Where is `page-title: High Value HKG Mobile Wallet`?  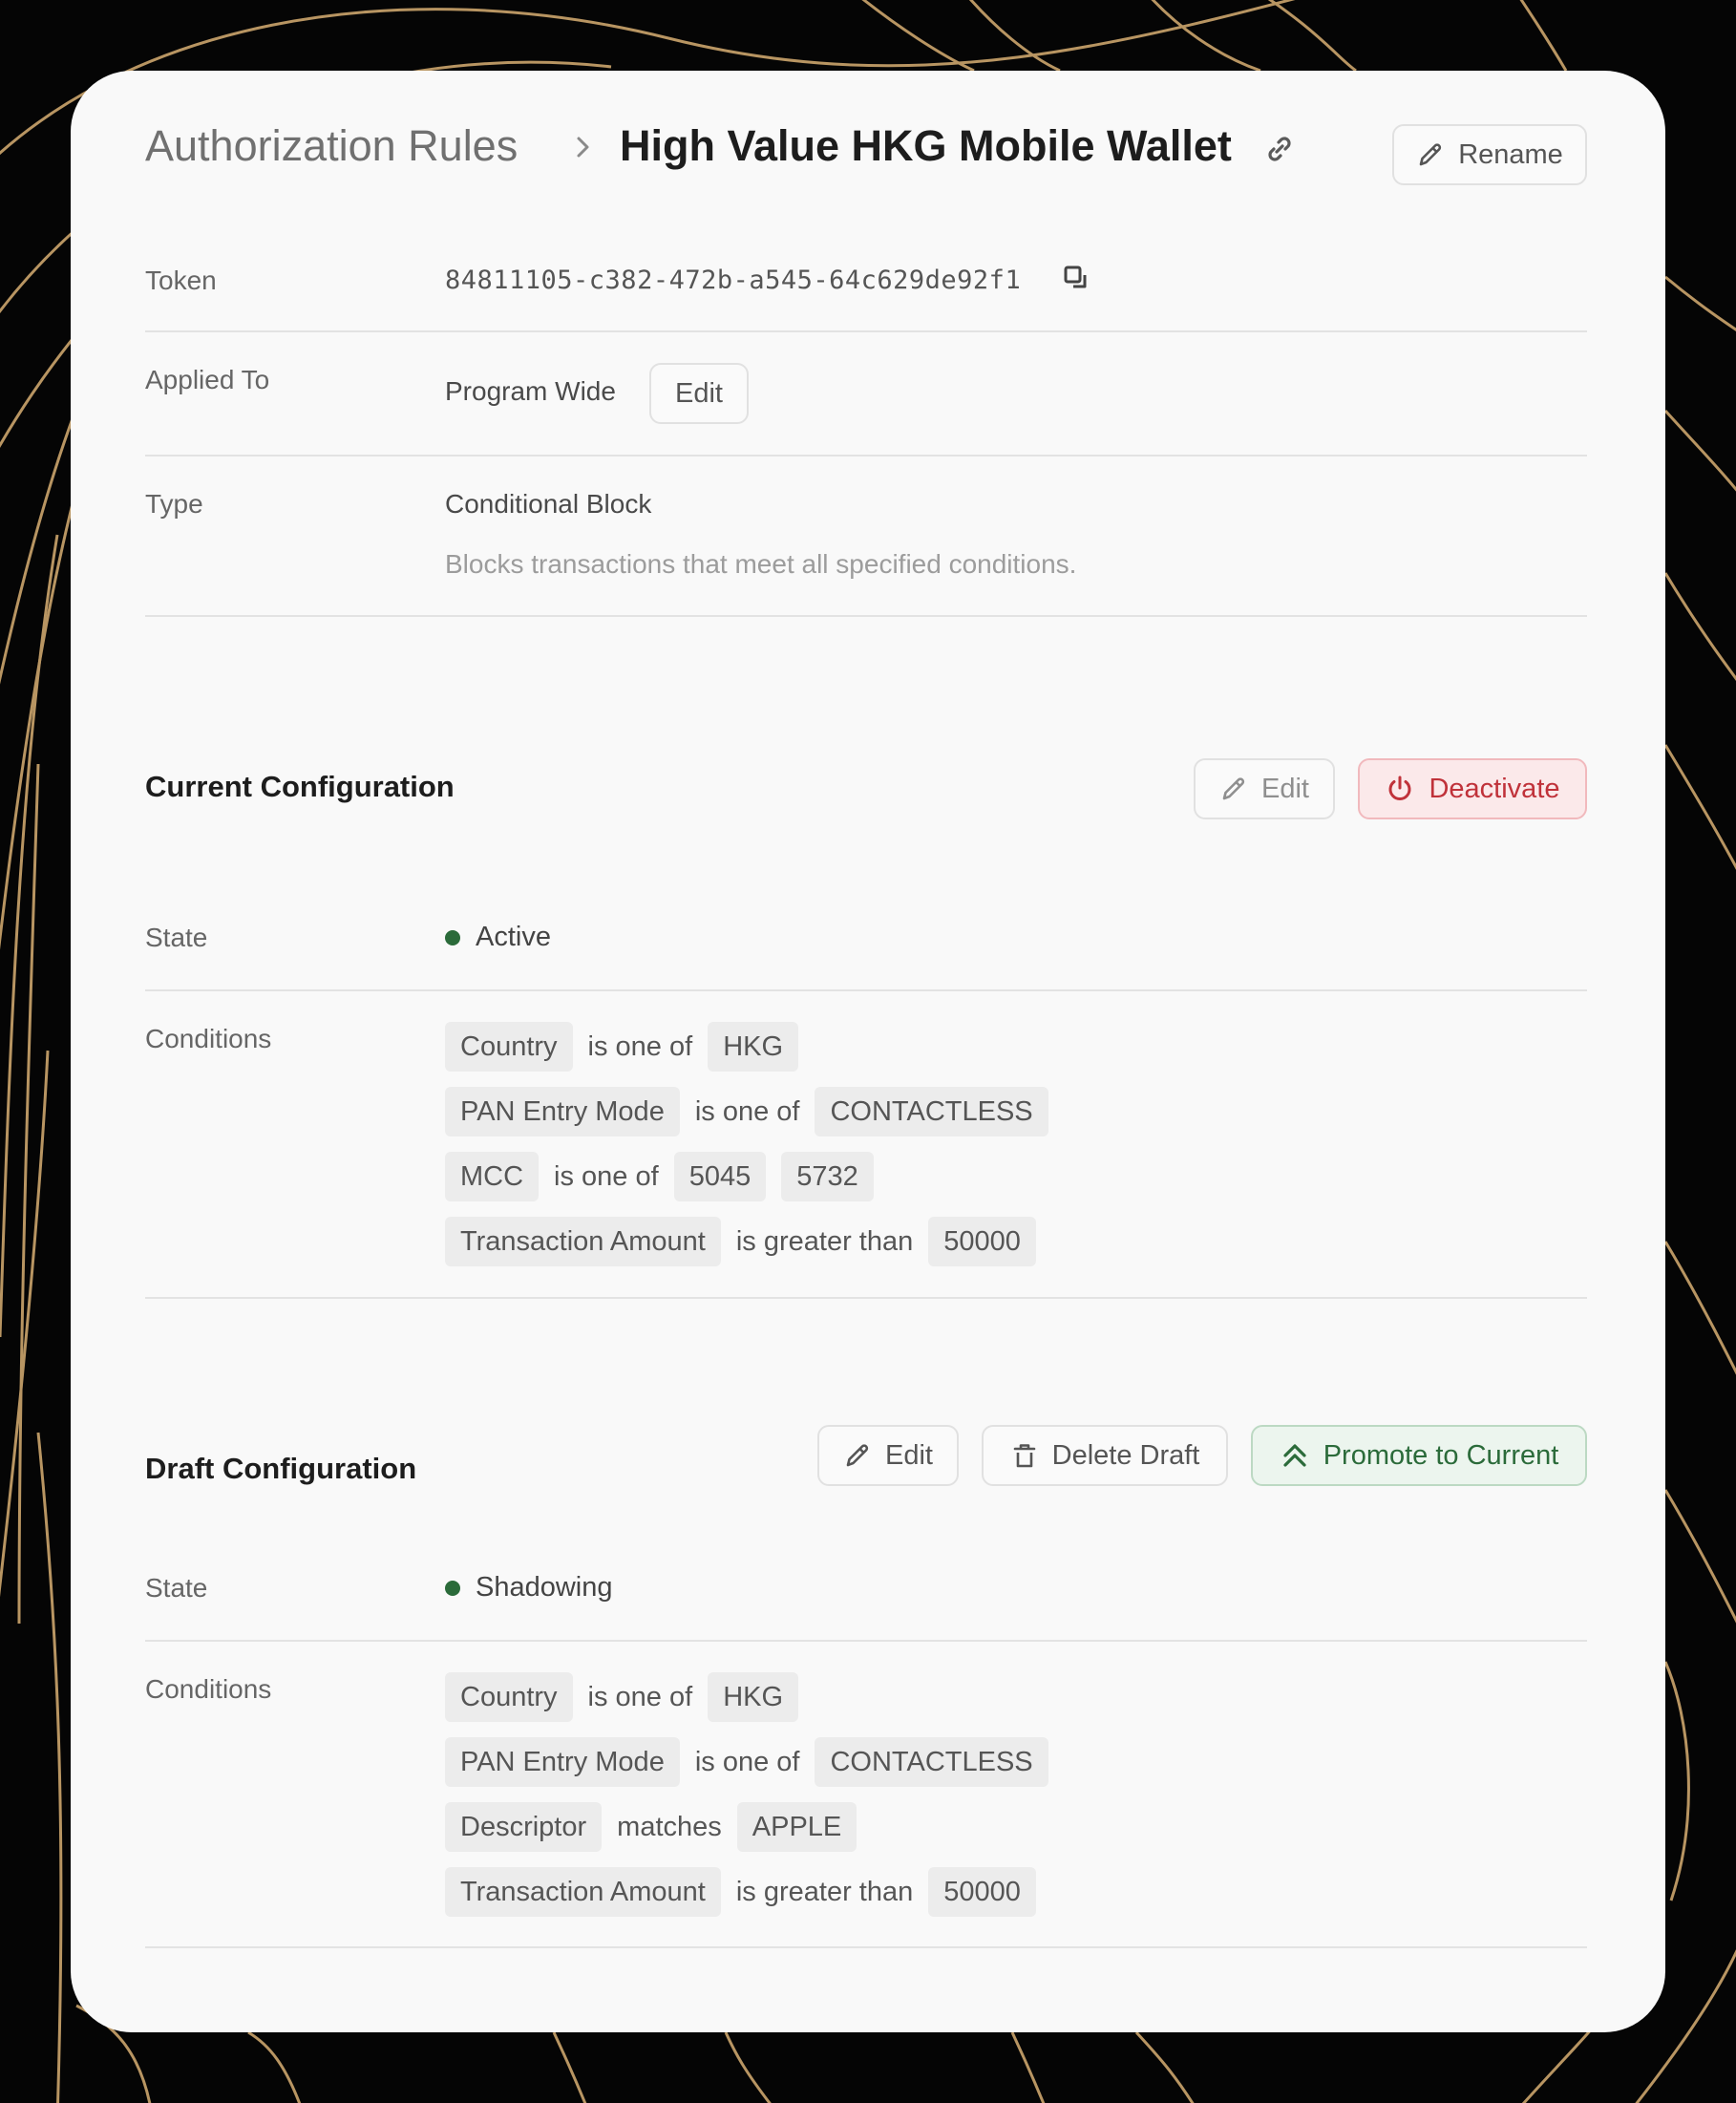 page-title: High Value HKG Mobile Wallet is located at coordinates (926, 145).